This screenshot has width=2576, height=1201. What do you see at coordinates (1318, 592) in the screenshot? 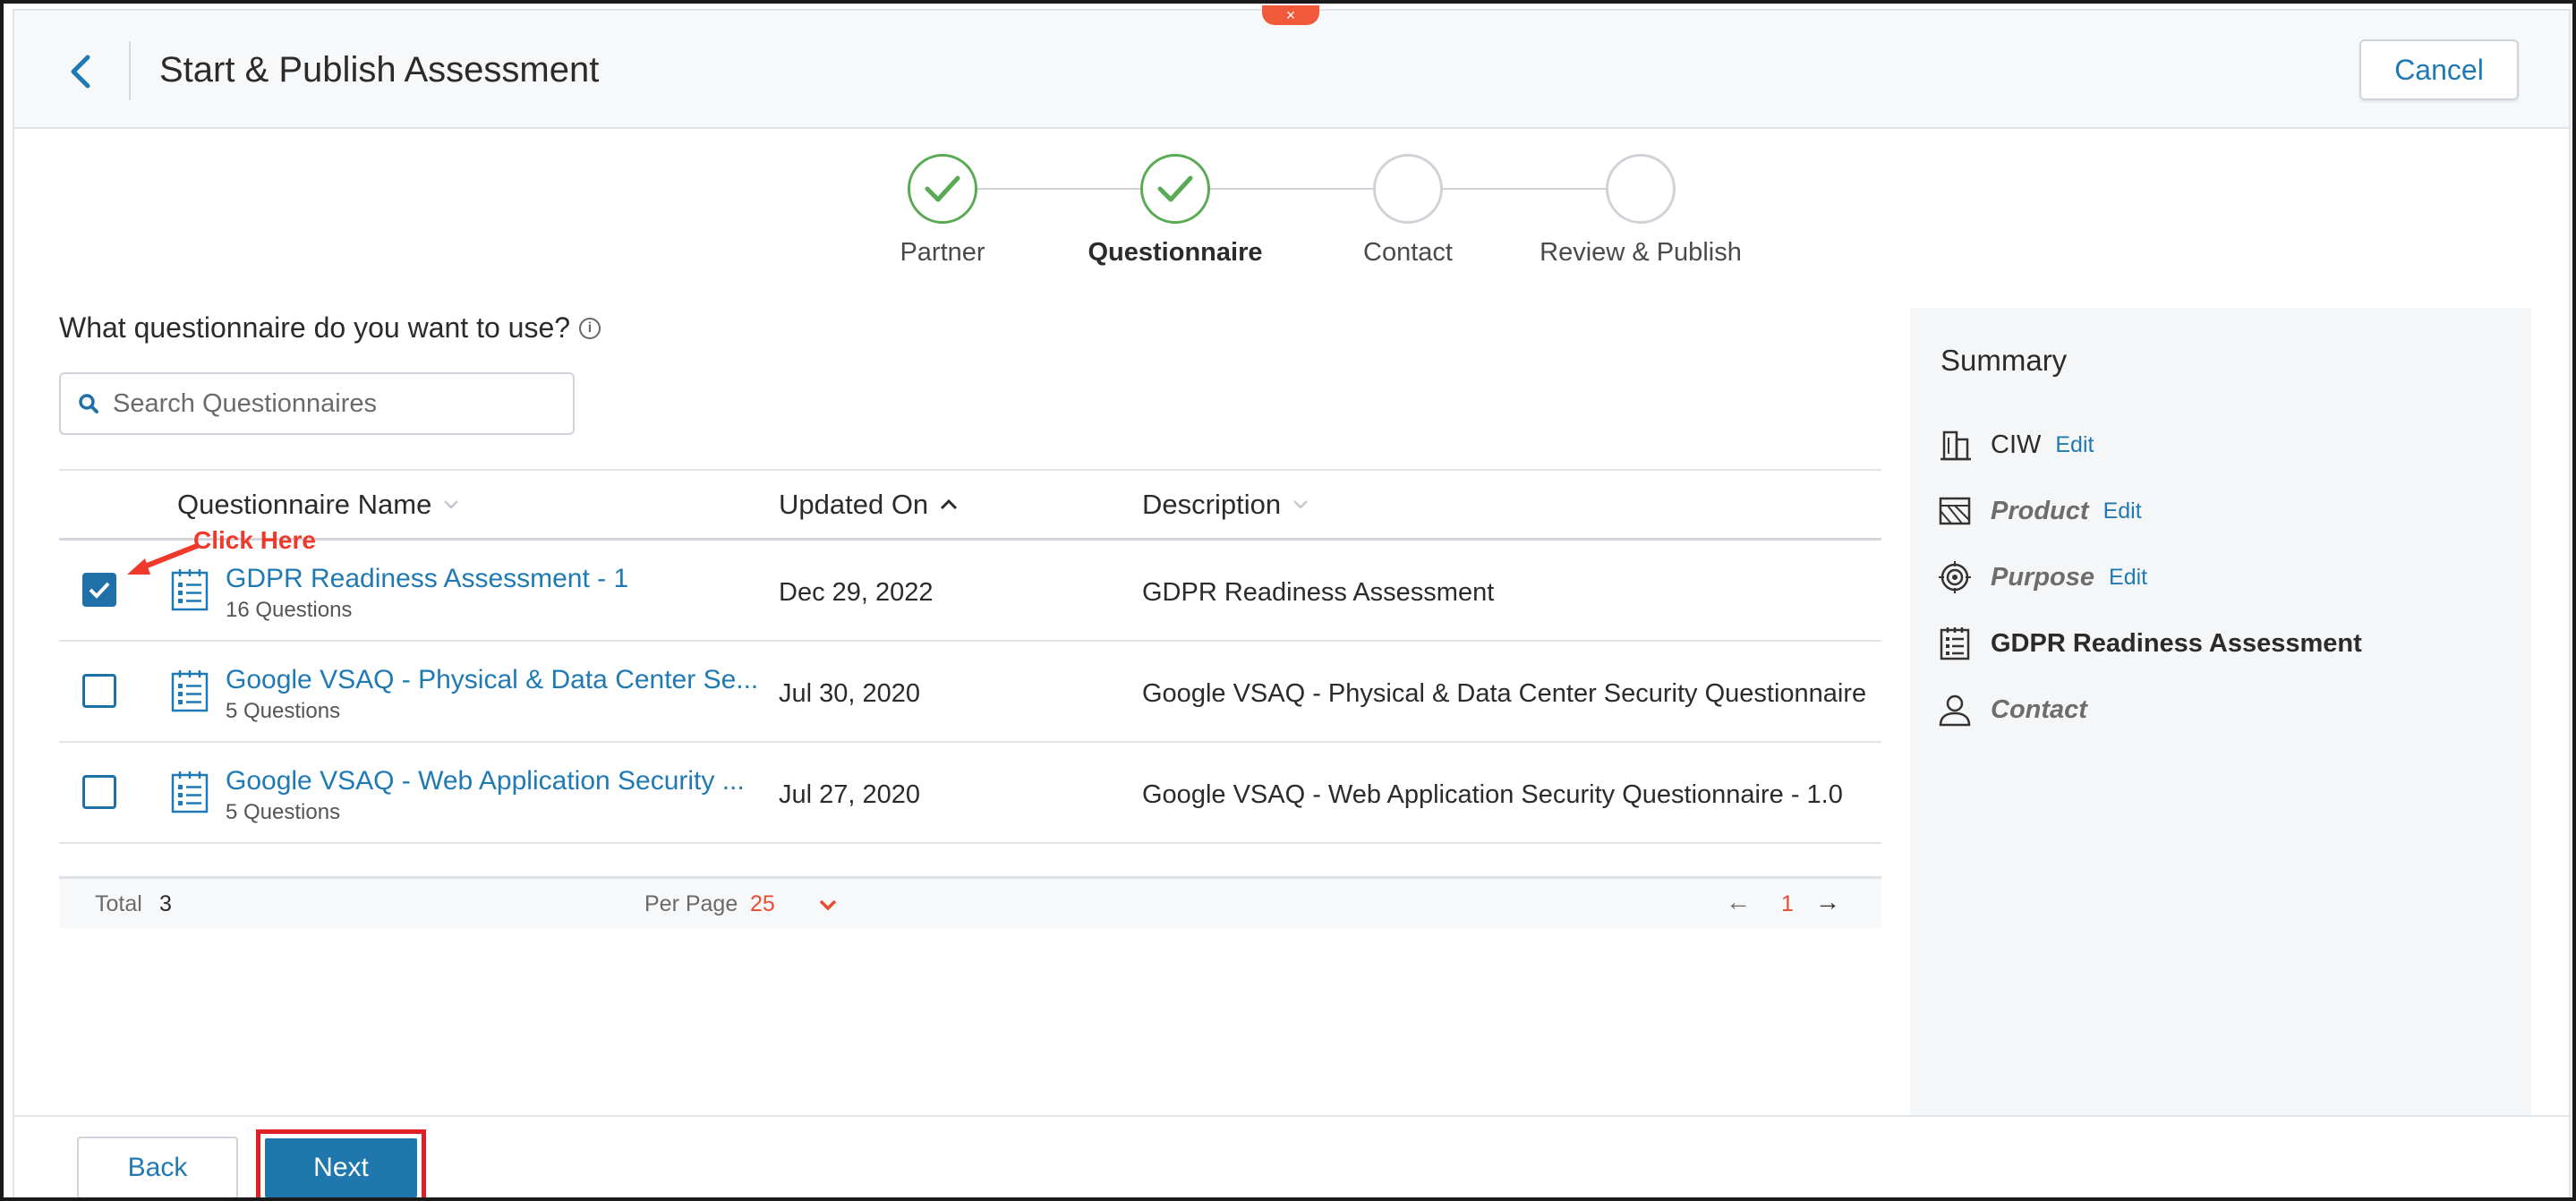
I see `description-cell: GDPR Readiness Assessment` at bounding box center [1318, 592].